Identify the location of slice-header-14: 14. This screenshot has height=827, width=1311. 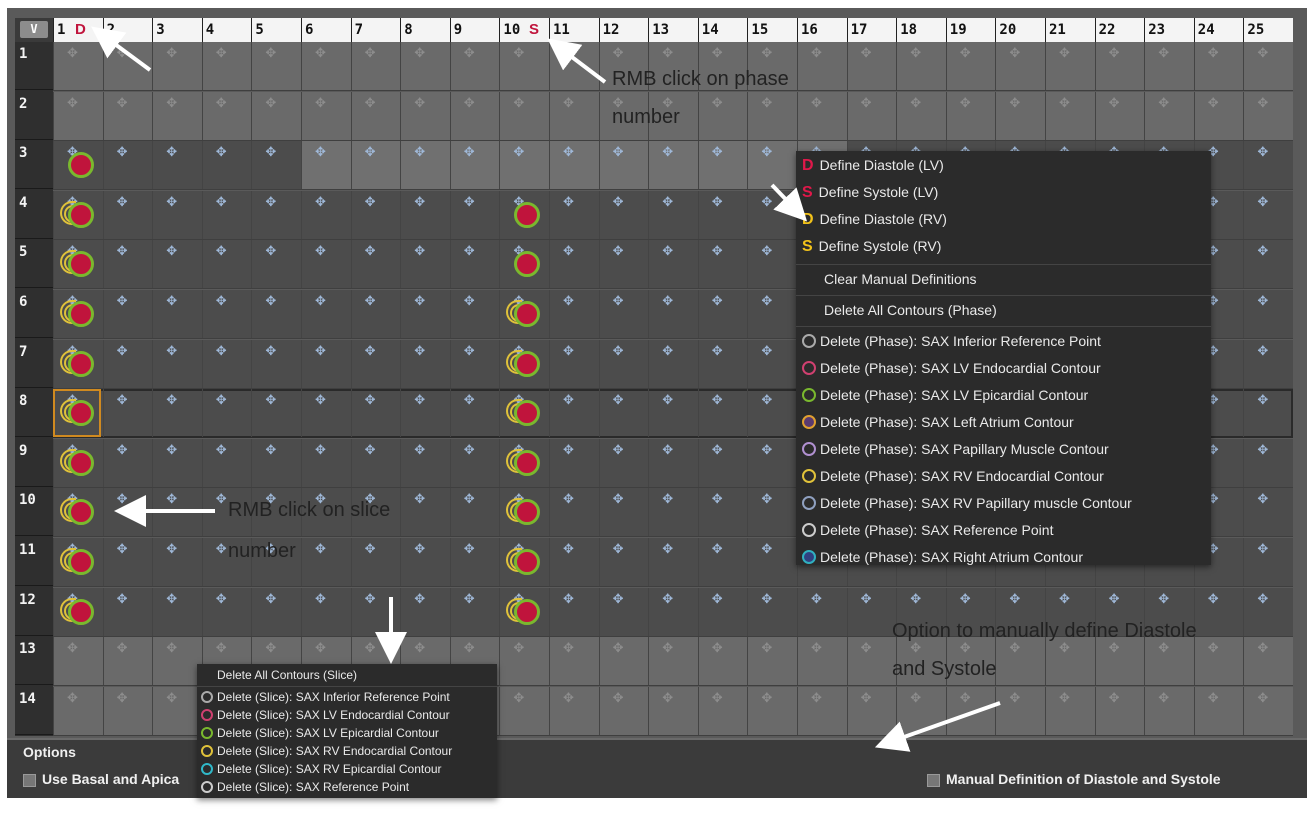
(34, 711).